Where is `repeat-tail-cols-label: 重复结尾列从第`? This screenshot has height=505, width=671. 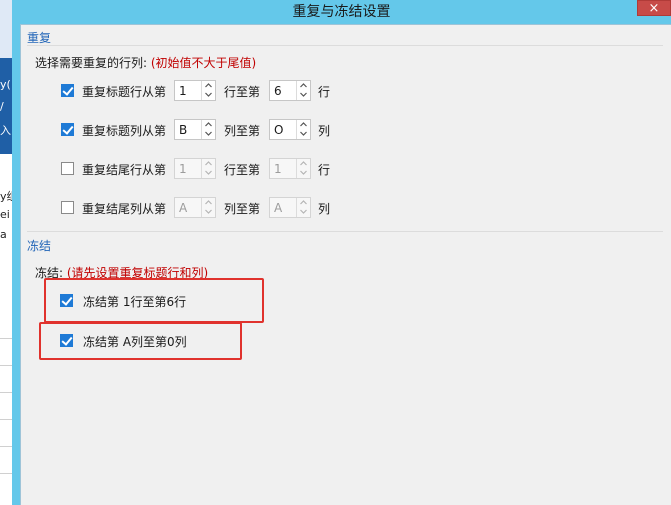 repeat-tail-cols-label: 重复结尾列从第 is located at coordinates (124, 209).